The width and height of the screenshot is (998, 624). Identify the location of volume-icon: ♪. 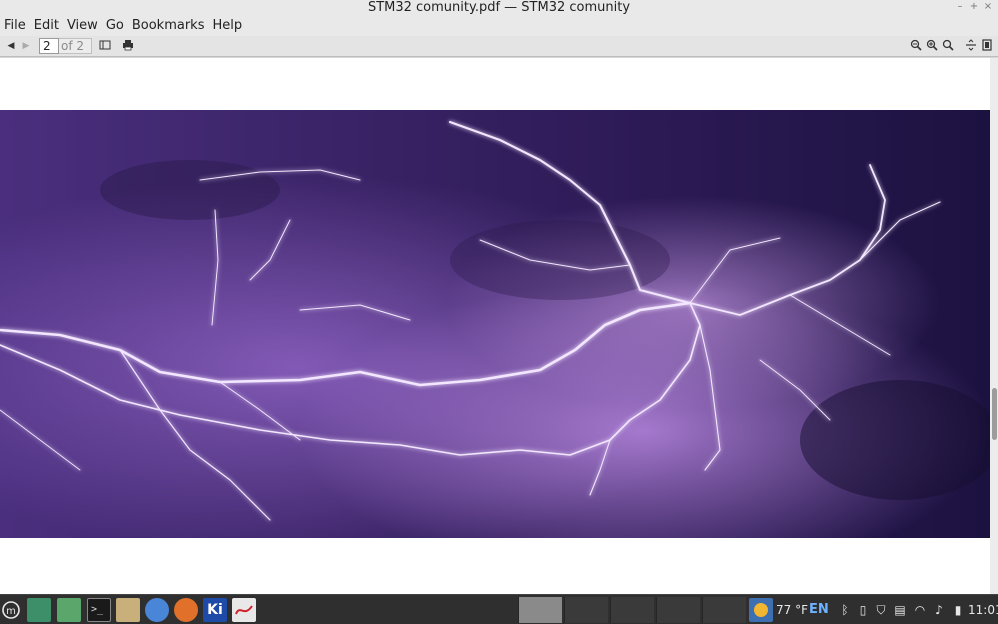
(939, 610).